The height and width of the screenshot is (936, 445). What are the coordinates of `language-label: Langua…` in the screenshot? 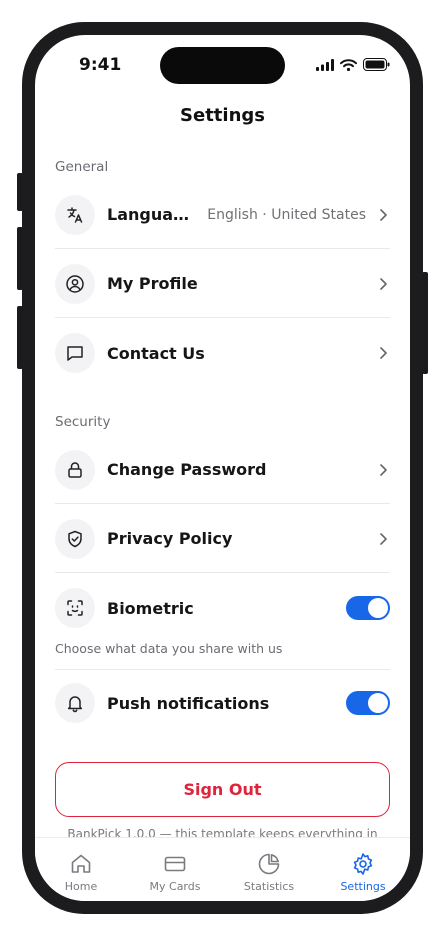 It's located at (148, 214).